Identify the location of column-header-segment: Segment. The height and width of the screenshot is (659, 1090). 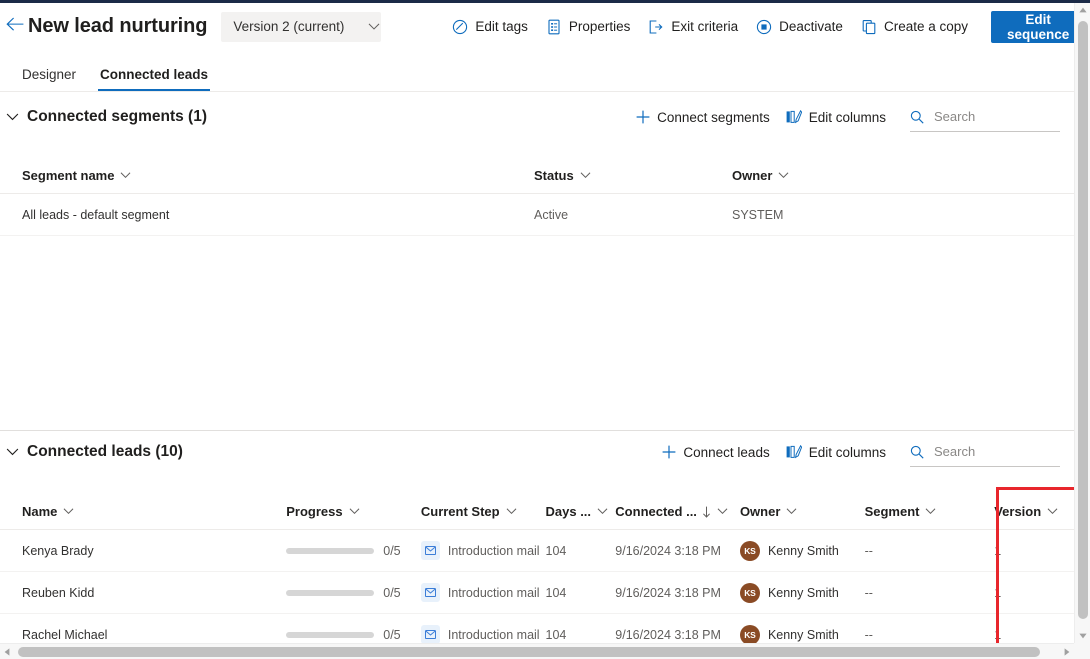
(930, 511).